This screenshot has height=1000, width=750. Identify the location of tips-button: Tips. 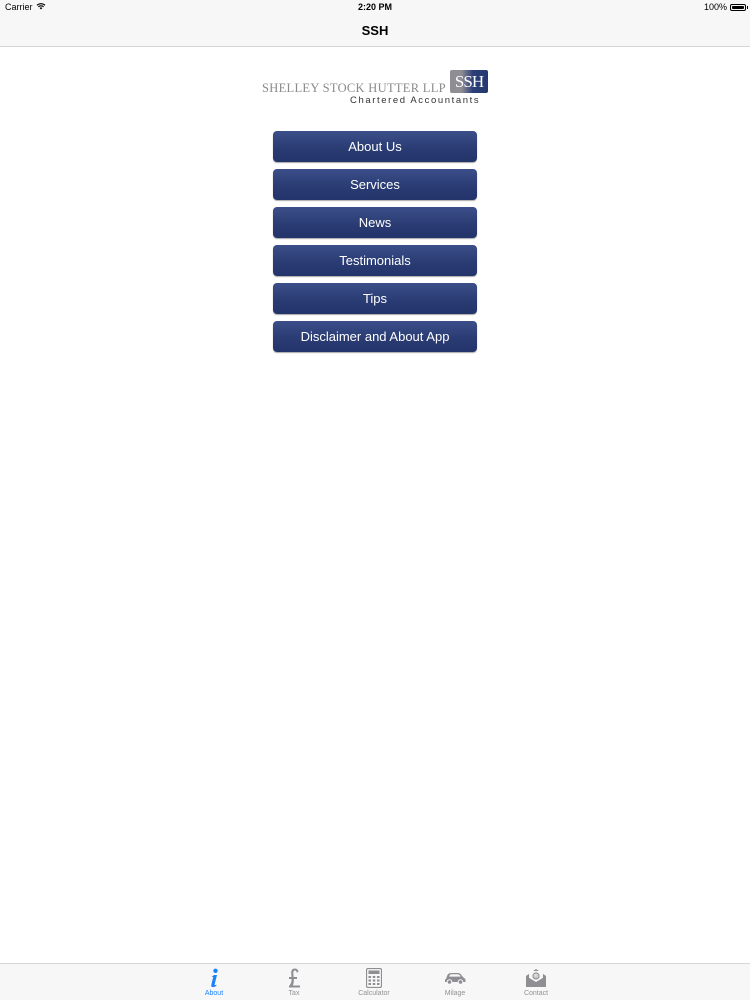
(375, 298).